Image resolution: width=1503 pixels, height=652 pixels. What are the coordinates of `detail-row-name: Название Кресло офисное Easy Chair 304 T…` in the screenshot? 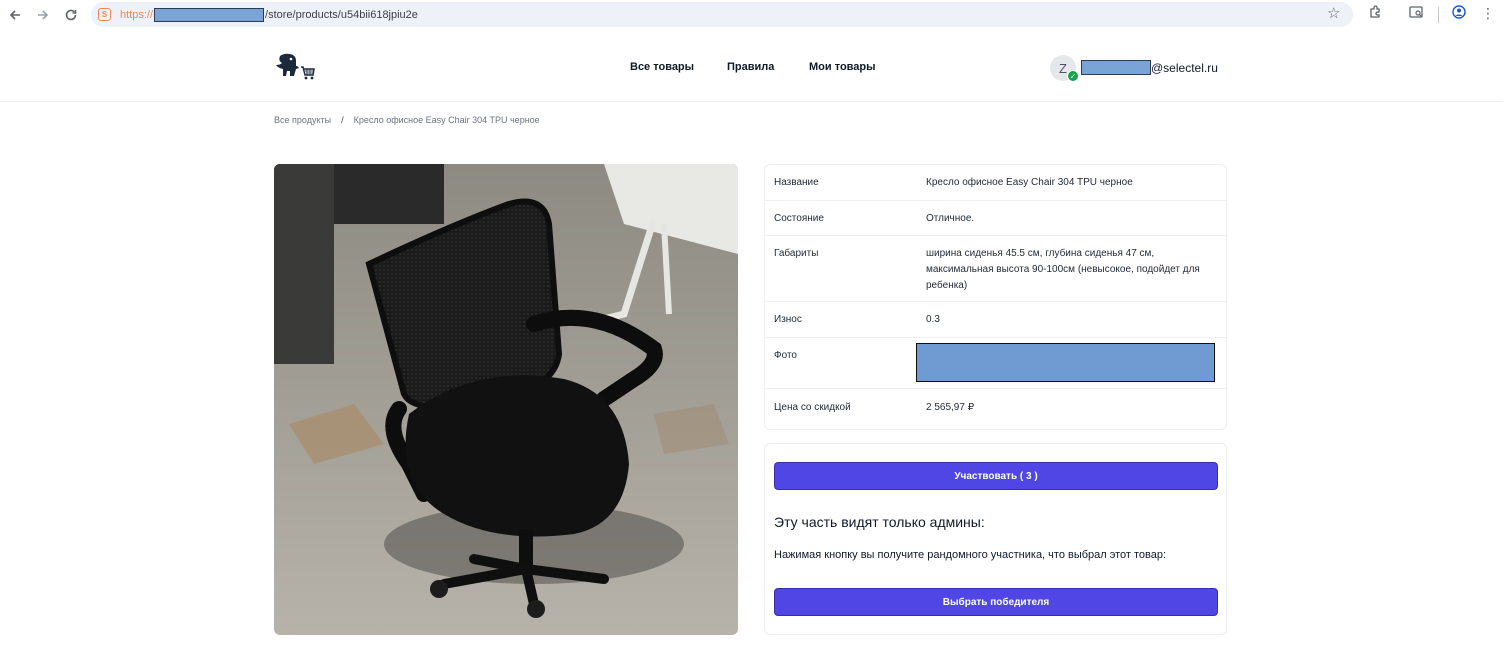 It's located at (995, 183).